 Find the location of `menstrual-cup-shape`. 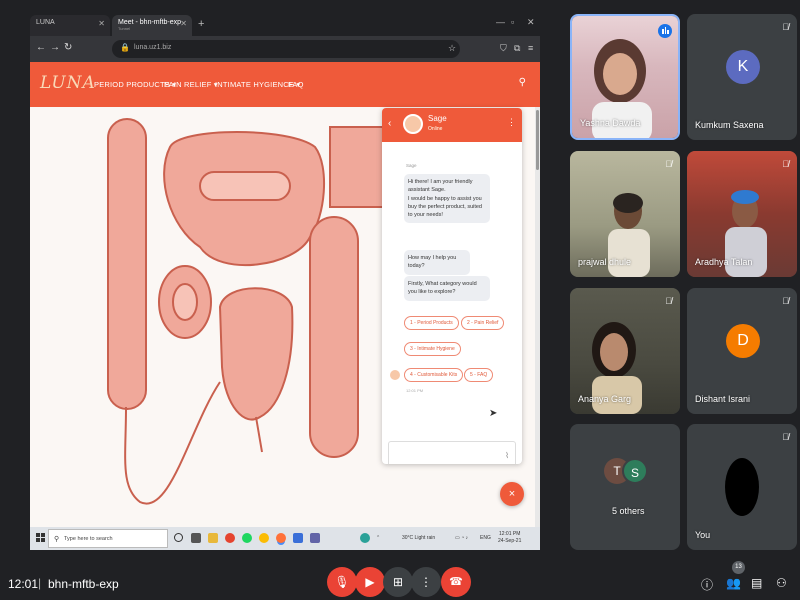

menstrual-cup-shape is located at coordinates (256, 354).